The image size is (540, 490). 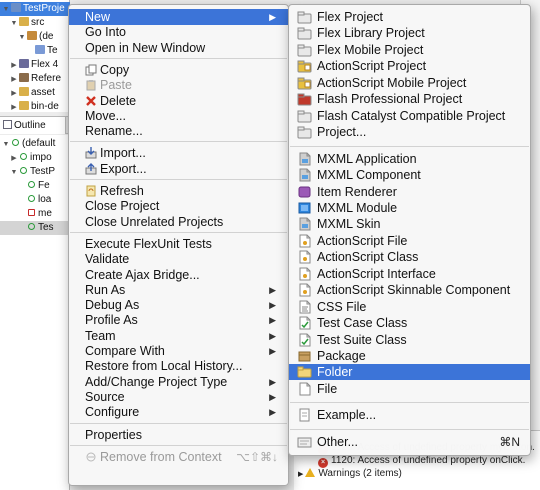 What do you see at coordinates (409, 389) in the screenshot?
I see `new-item-file: File` at bounding box center [409, 389].